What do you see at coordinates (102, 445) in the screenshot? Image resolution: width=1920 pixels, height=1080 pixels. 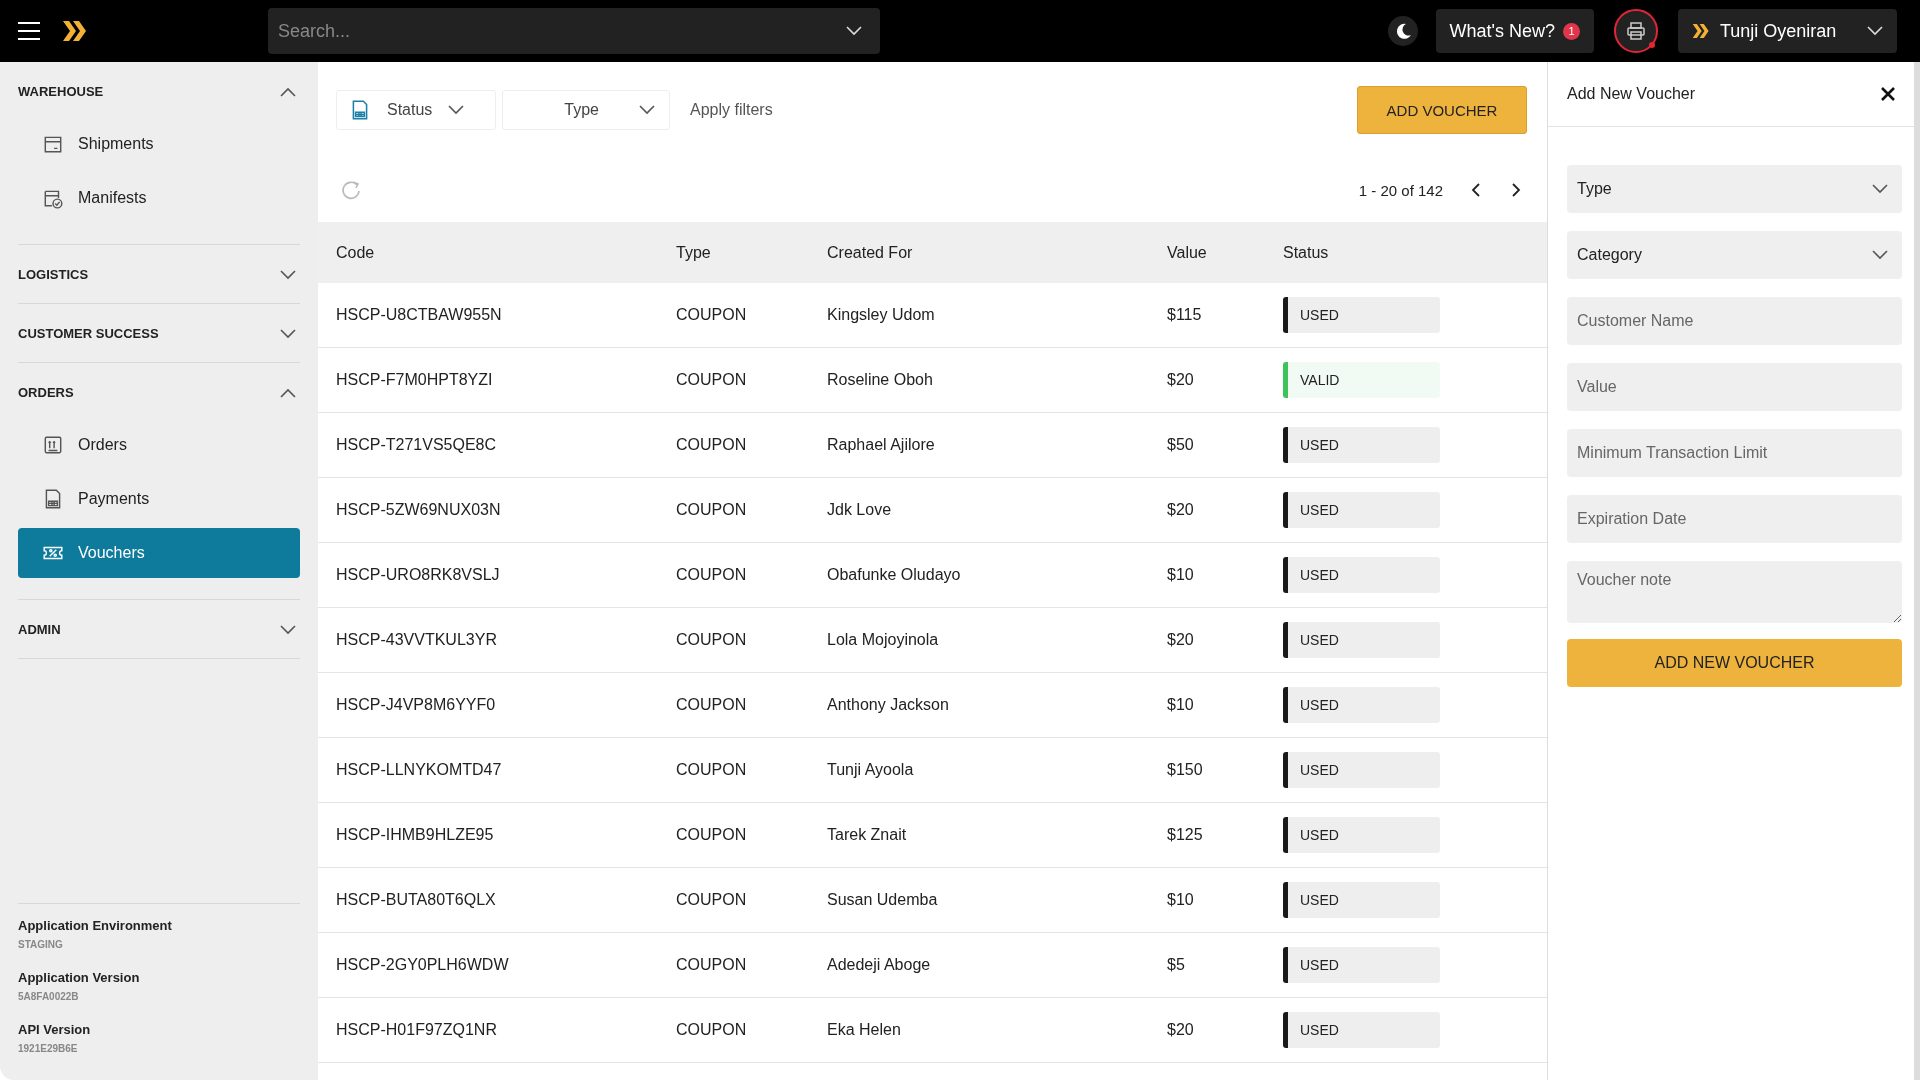 I see `item-label: Orders` at bounding box center [102, 445].